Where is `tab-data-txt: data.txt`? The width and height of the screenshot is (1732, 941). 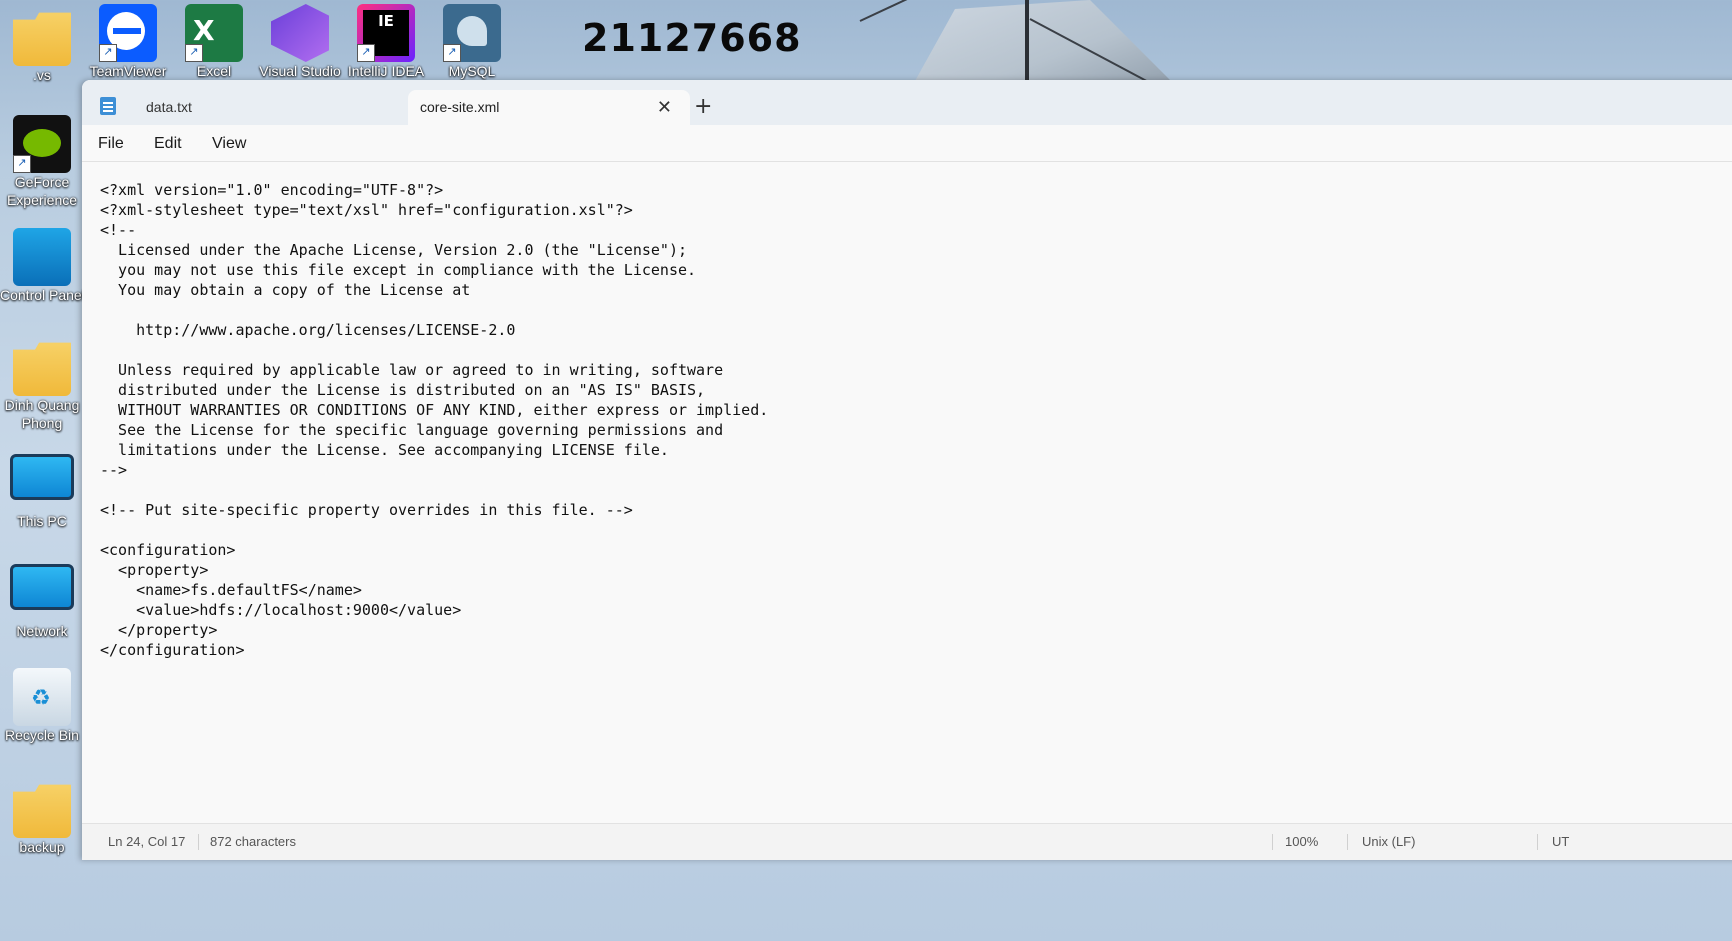 tab-data-txt: data.txt is located at coordinates (290, 107).